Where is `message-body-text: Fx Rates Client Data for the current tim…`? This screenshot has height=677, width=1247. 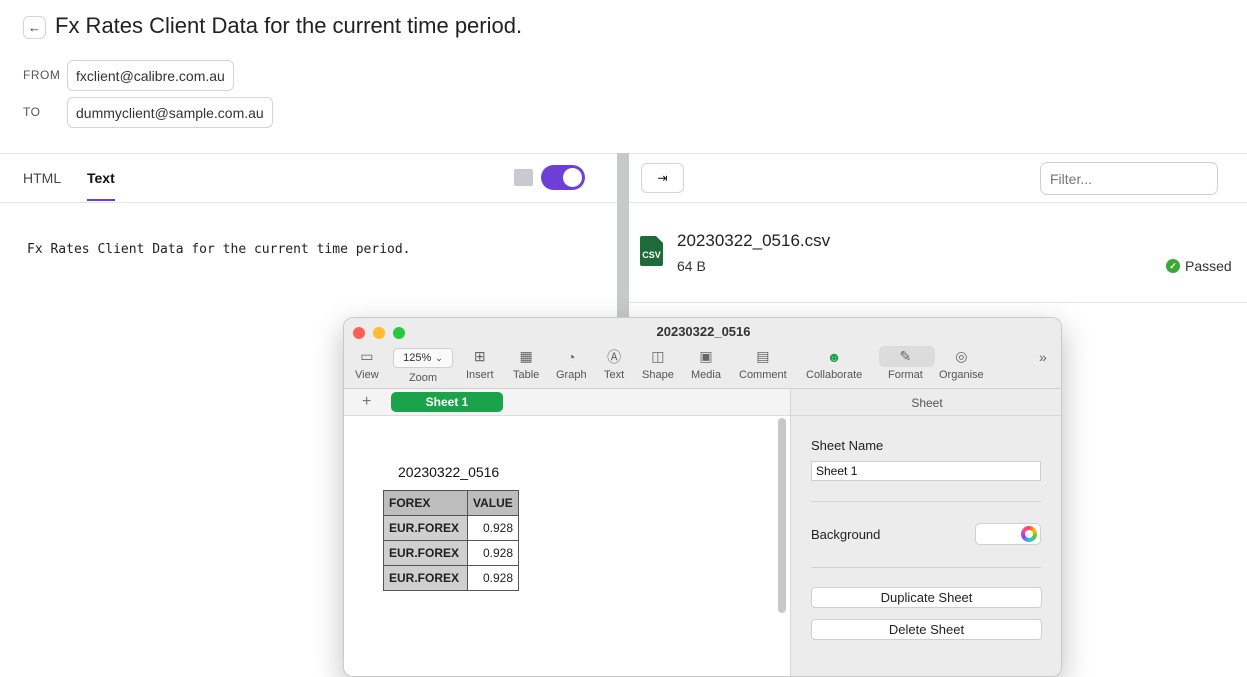
message-body-text: Fx Rates Client Data for the current tim… is located at coordinates (219, 249).